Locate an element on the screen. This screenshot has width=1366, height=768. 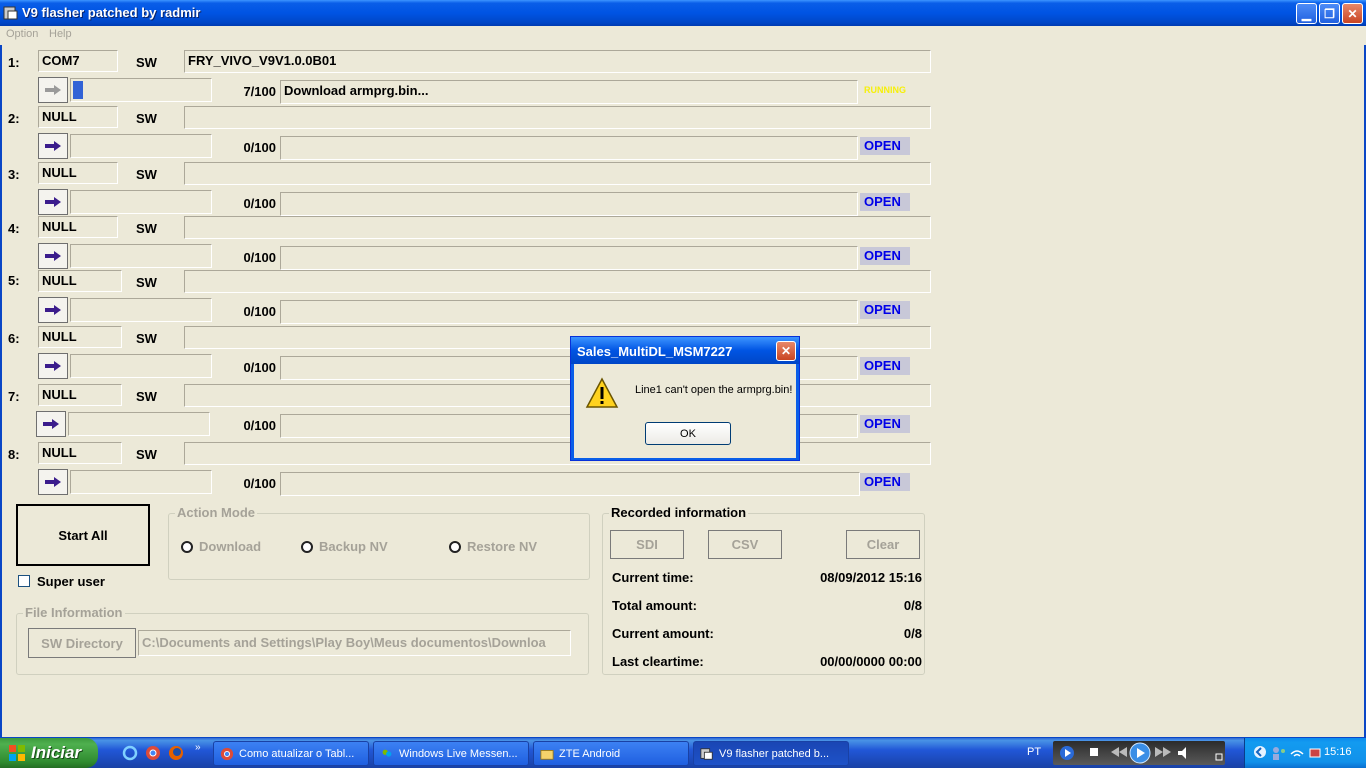
row-number: 4: is located at coordinates (14, 228).